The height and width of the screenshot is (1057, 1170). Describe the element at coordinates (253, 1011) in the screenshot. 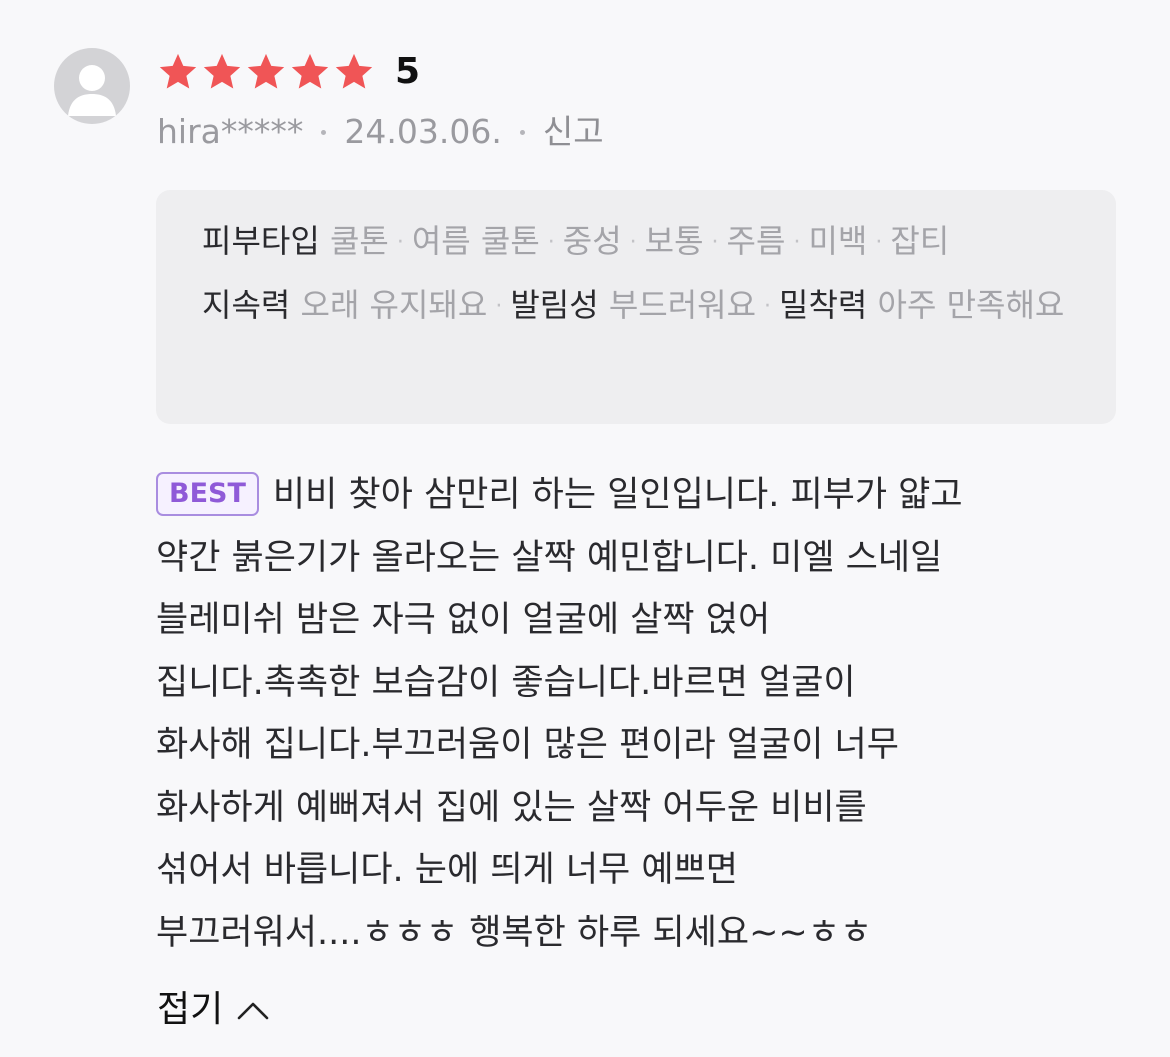

I see `chevron-up-icon` at that location.